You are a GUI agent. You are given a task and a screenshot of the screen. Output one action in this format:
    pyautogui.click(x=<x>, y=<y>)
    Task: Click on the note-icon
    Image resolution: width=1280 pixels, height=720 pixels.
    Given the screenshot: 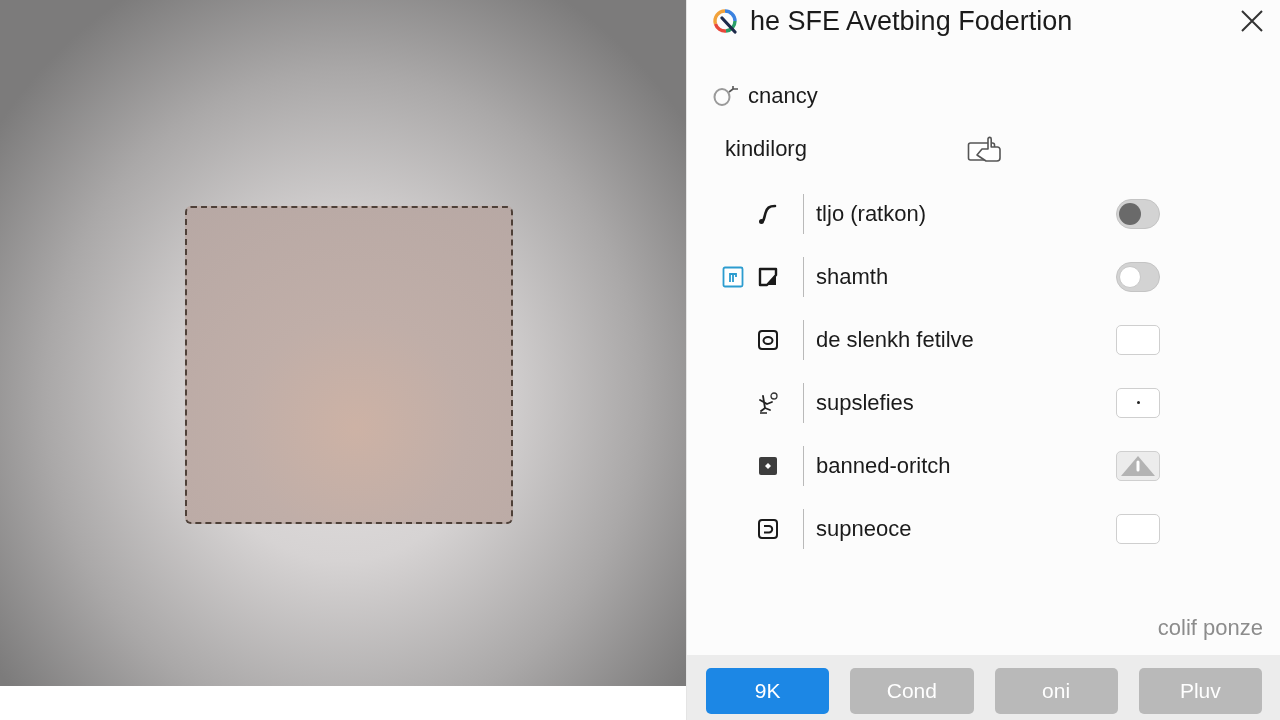 What is the action you would take?
    pyautogui.click(x=768, y=276)
    